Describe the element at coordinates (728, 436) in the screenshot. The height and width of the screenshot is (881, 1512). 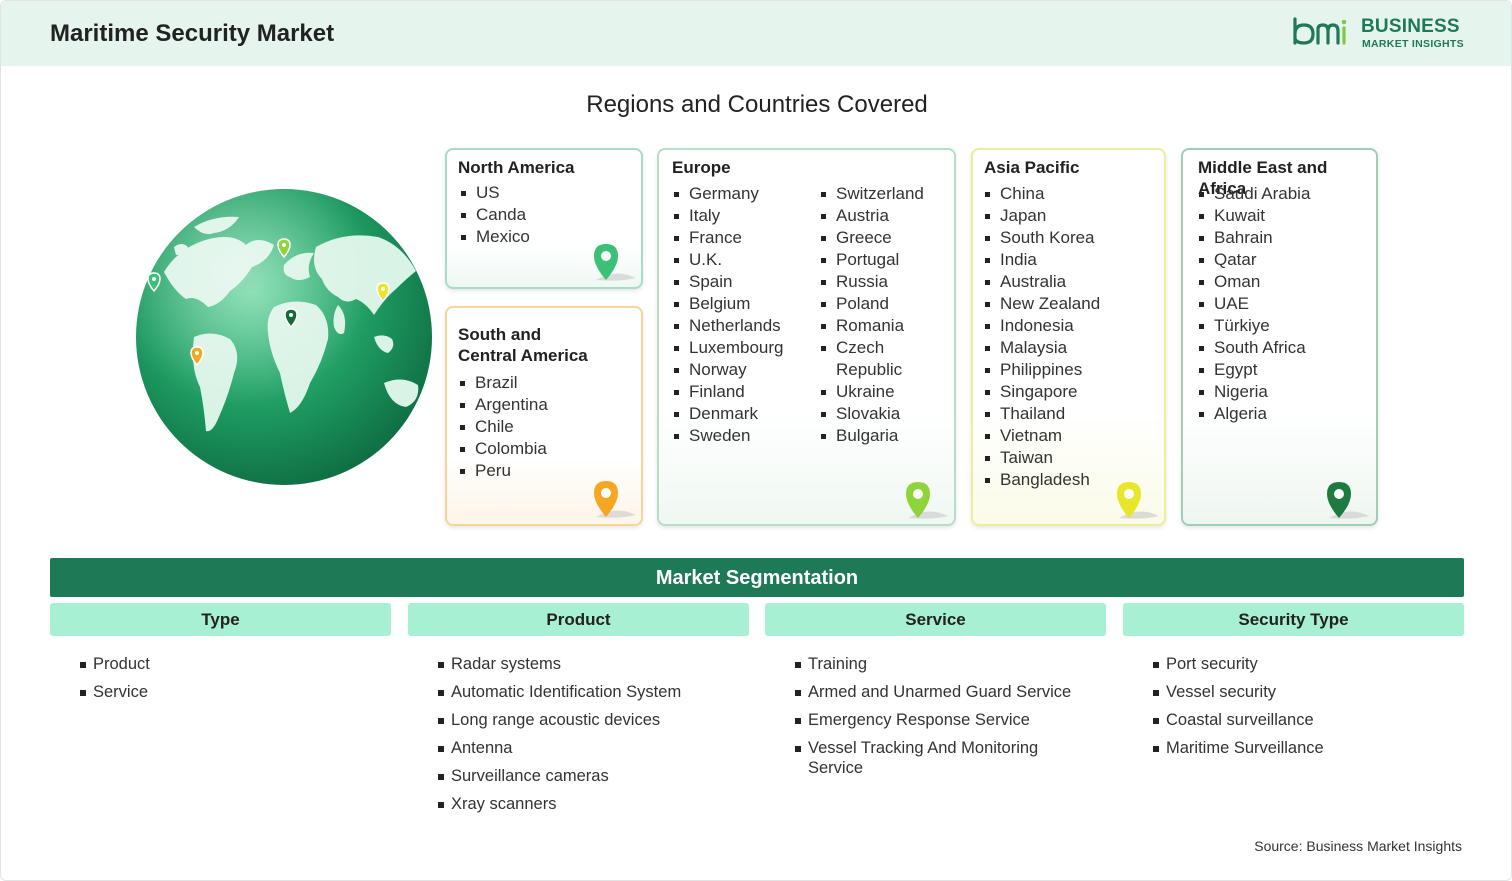
I see `list-item: Sweden` at that location.